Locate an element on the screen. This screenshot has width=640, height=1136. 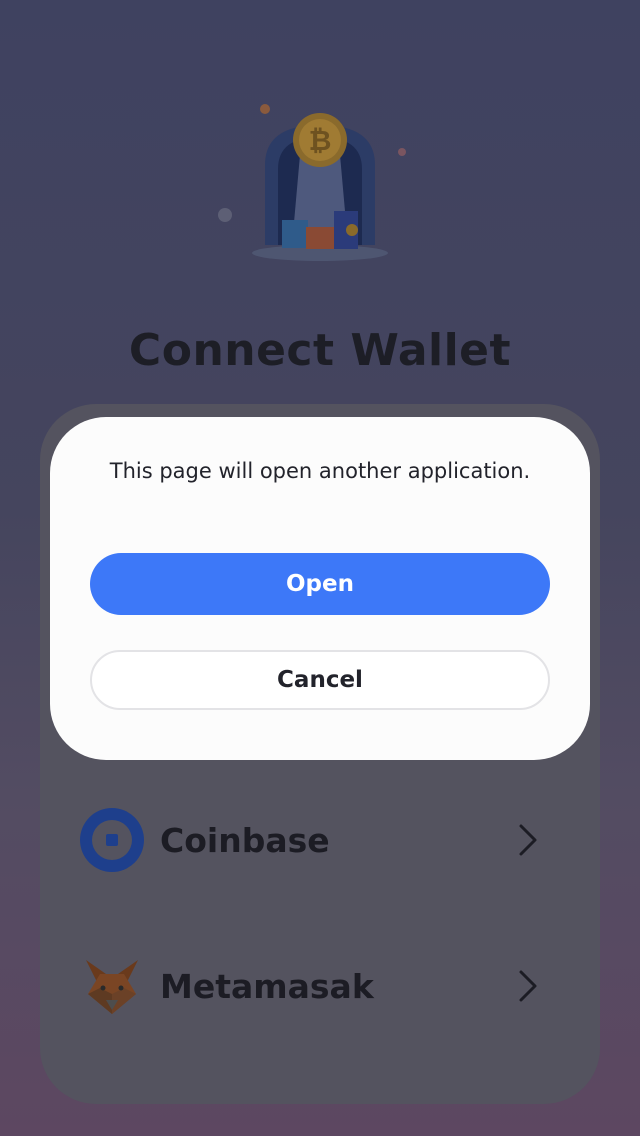
wallet-hero-illustration: ₿ is located at coordinates (310, 182).